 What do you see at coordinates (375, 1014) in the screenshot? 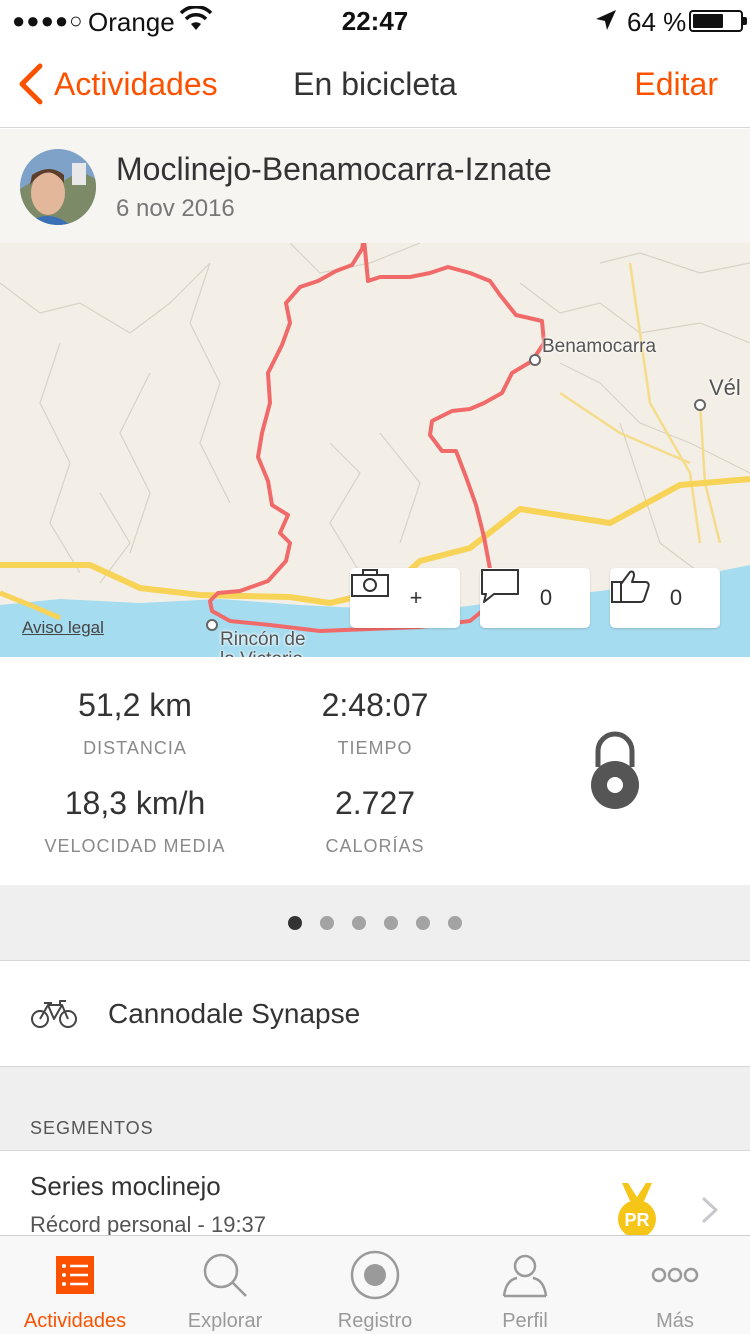
I see `gear-row: Cannodale Synapse` at bounding box center [375, 1014].